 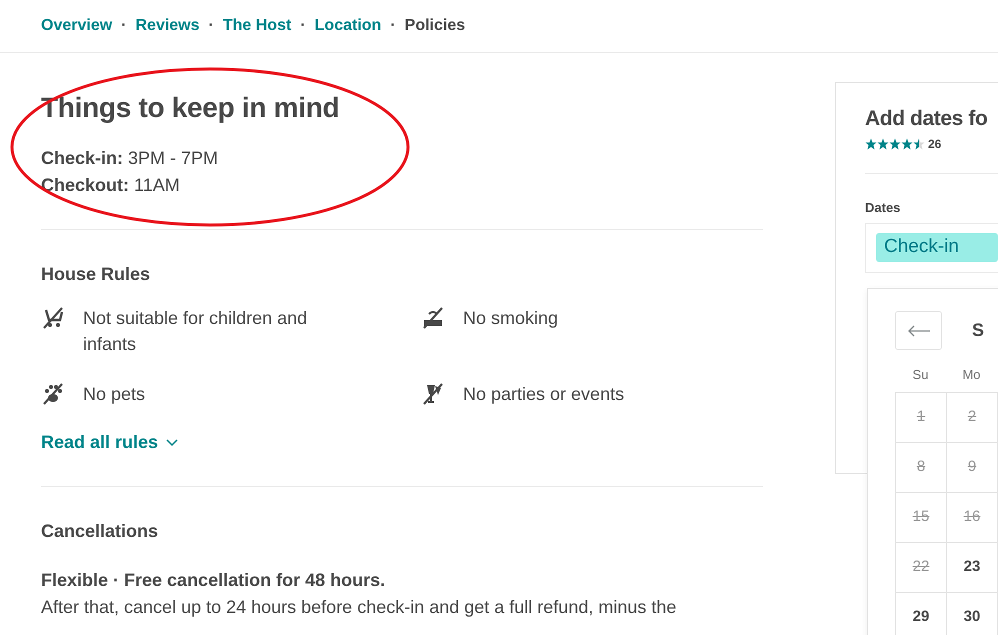 I want to click on nav-link: Reviews, so click(x=167, y=26).